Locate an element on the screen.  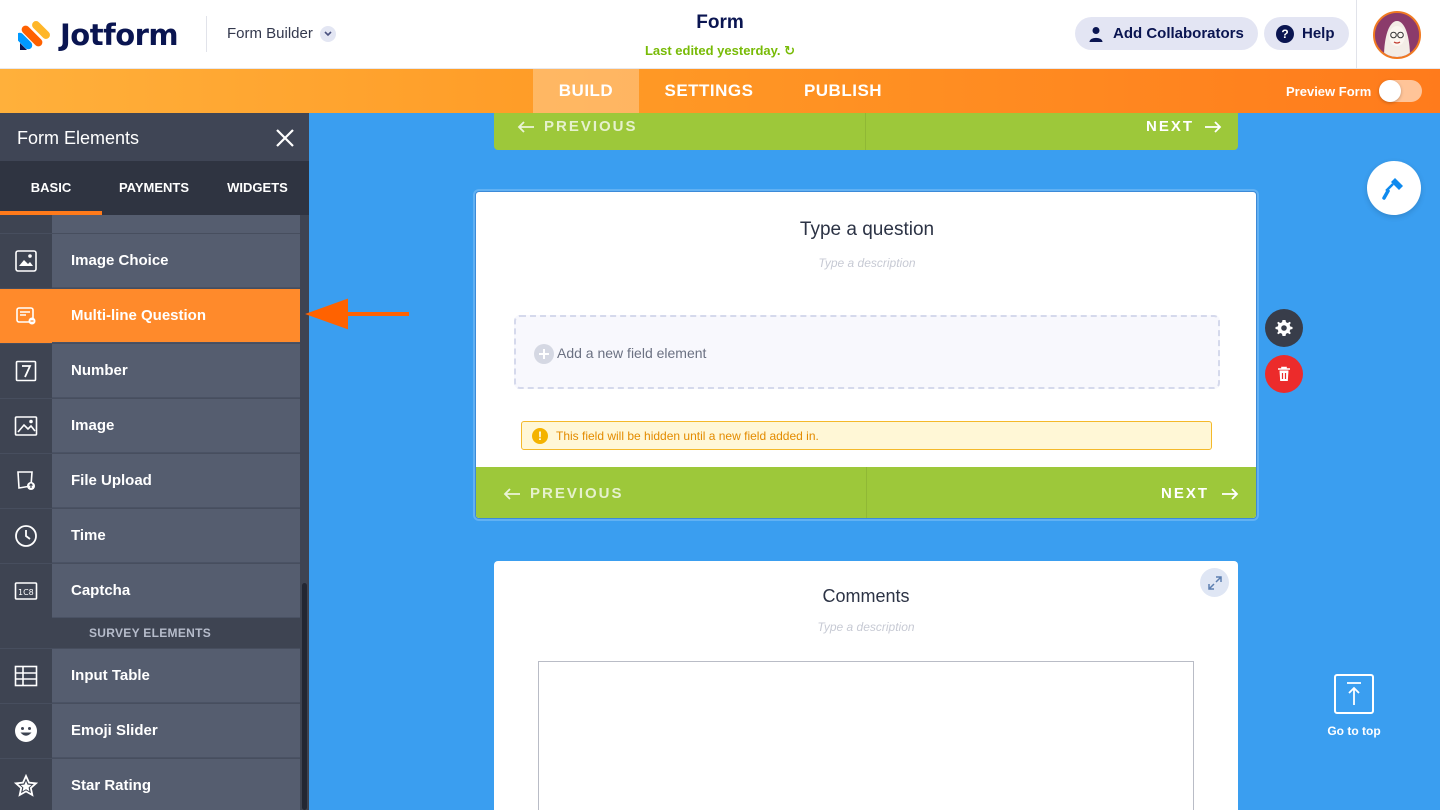
question-title: Type a question is located at coordinates (866, 230).